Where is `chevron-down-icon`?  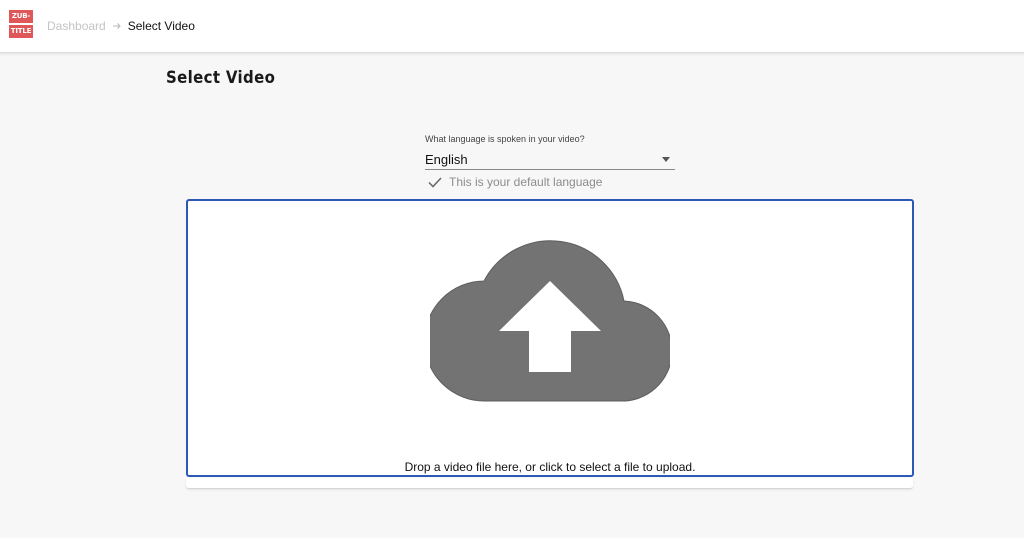
chevron-down-icon is located at coordinates (666, 159).